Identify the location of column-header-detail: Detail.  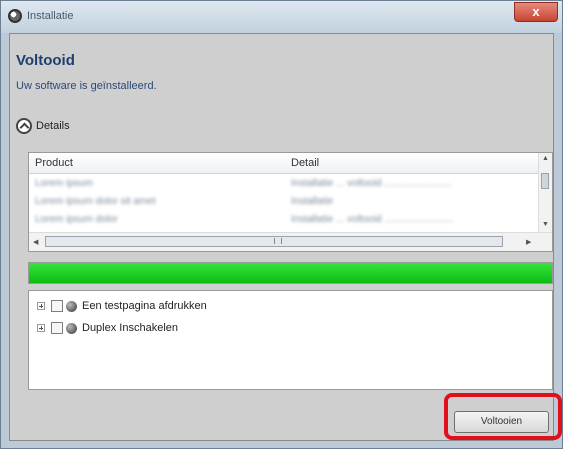
(305, 163).